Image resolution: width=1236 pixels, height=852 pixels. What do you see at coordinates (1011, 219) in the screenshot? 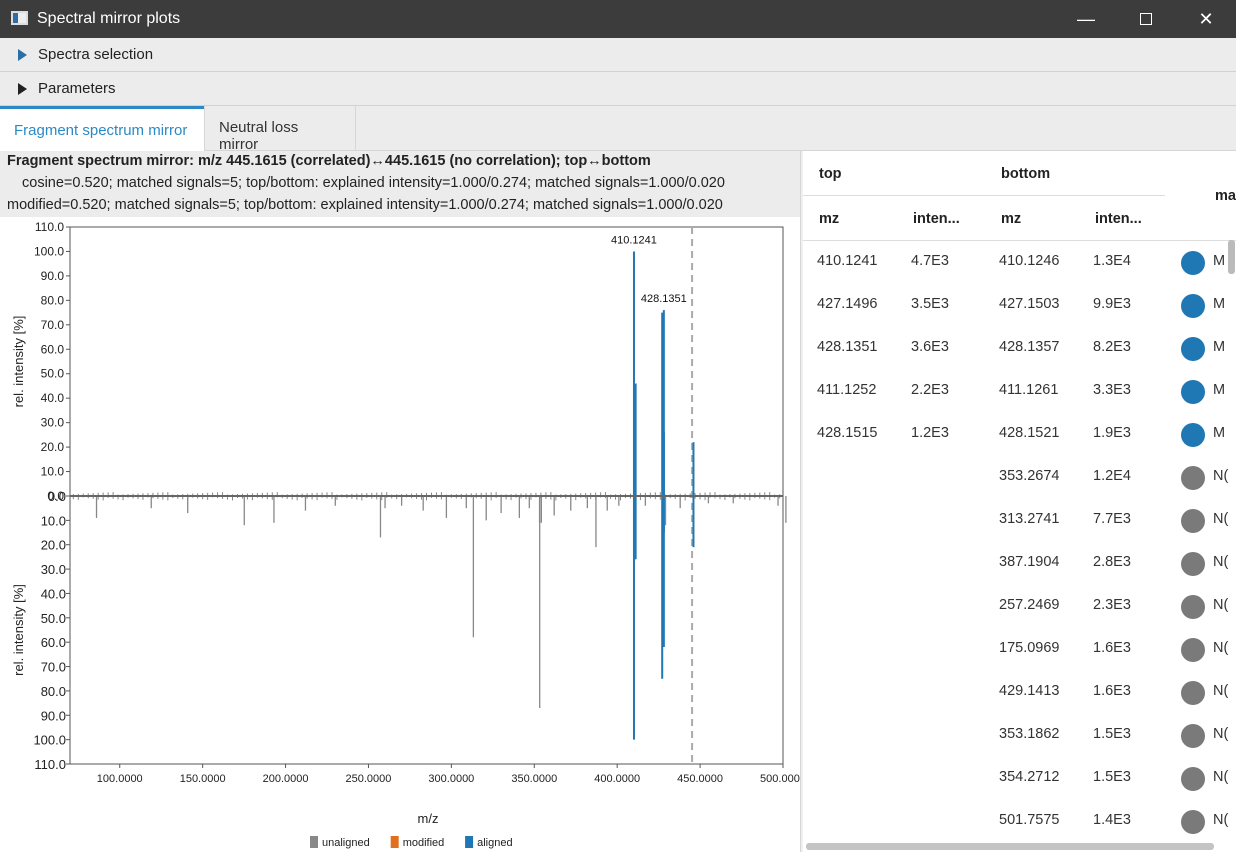
I see `column-header-bottom-mz: mz` at bounding box center [1011, 219].